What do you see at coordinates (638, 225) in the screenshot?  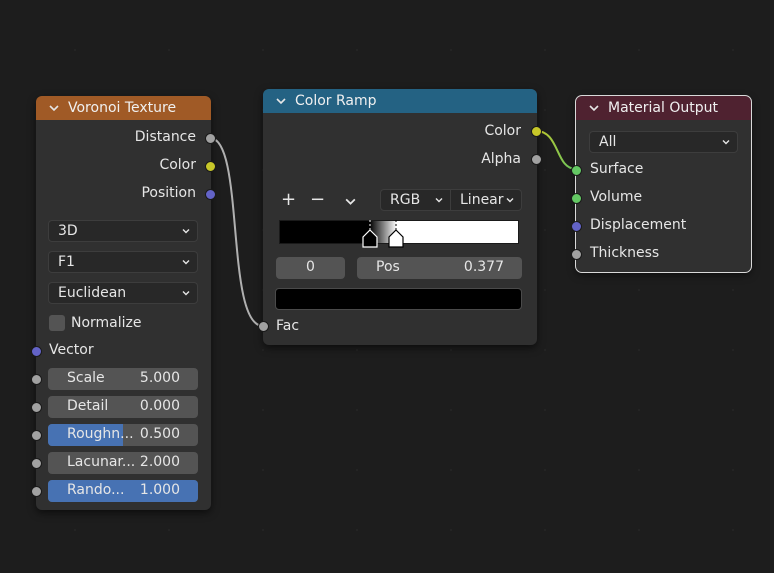 I see `input-displacement-label: Displacement` at bounding box center [638, 225].